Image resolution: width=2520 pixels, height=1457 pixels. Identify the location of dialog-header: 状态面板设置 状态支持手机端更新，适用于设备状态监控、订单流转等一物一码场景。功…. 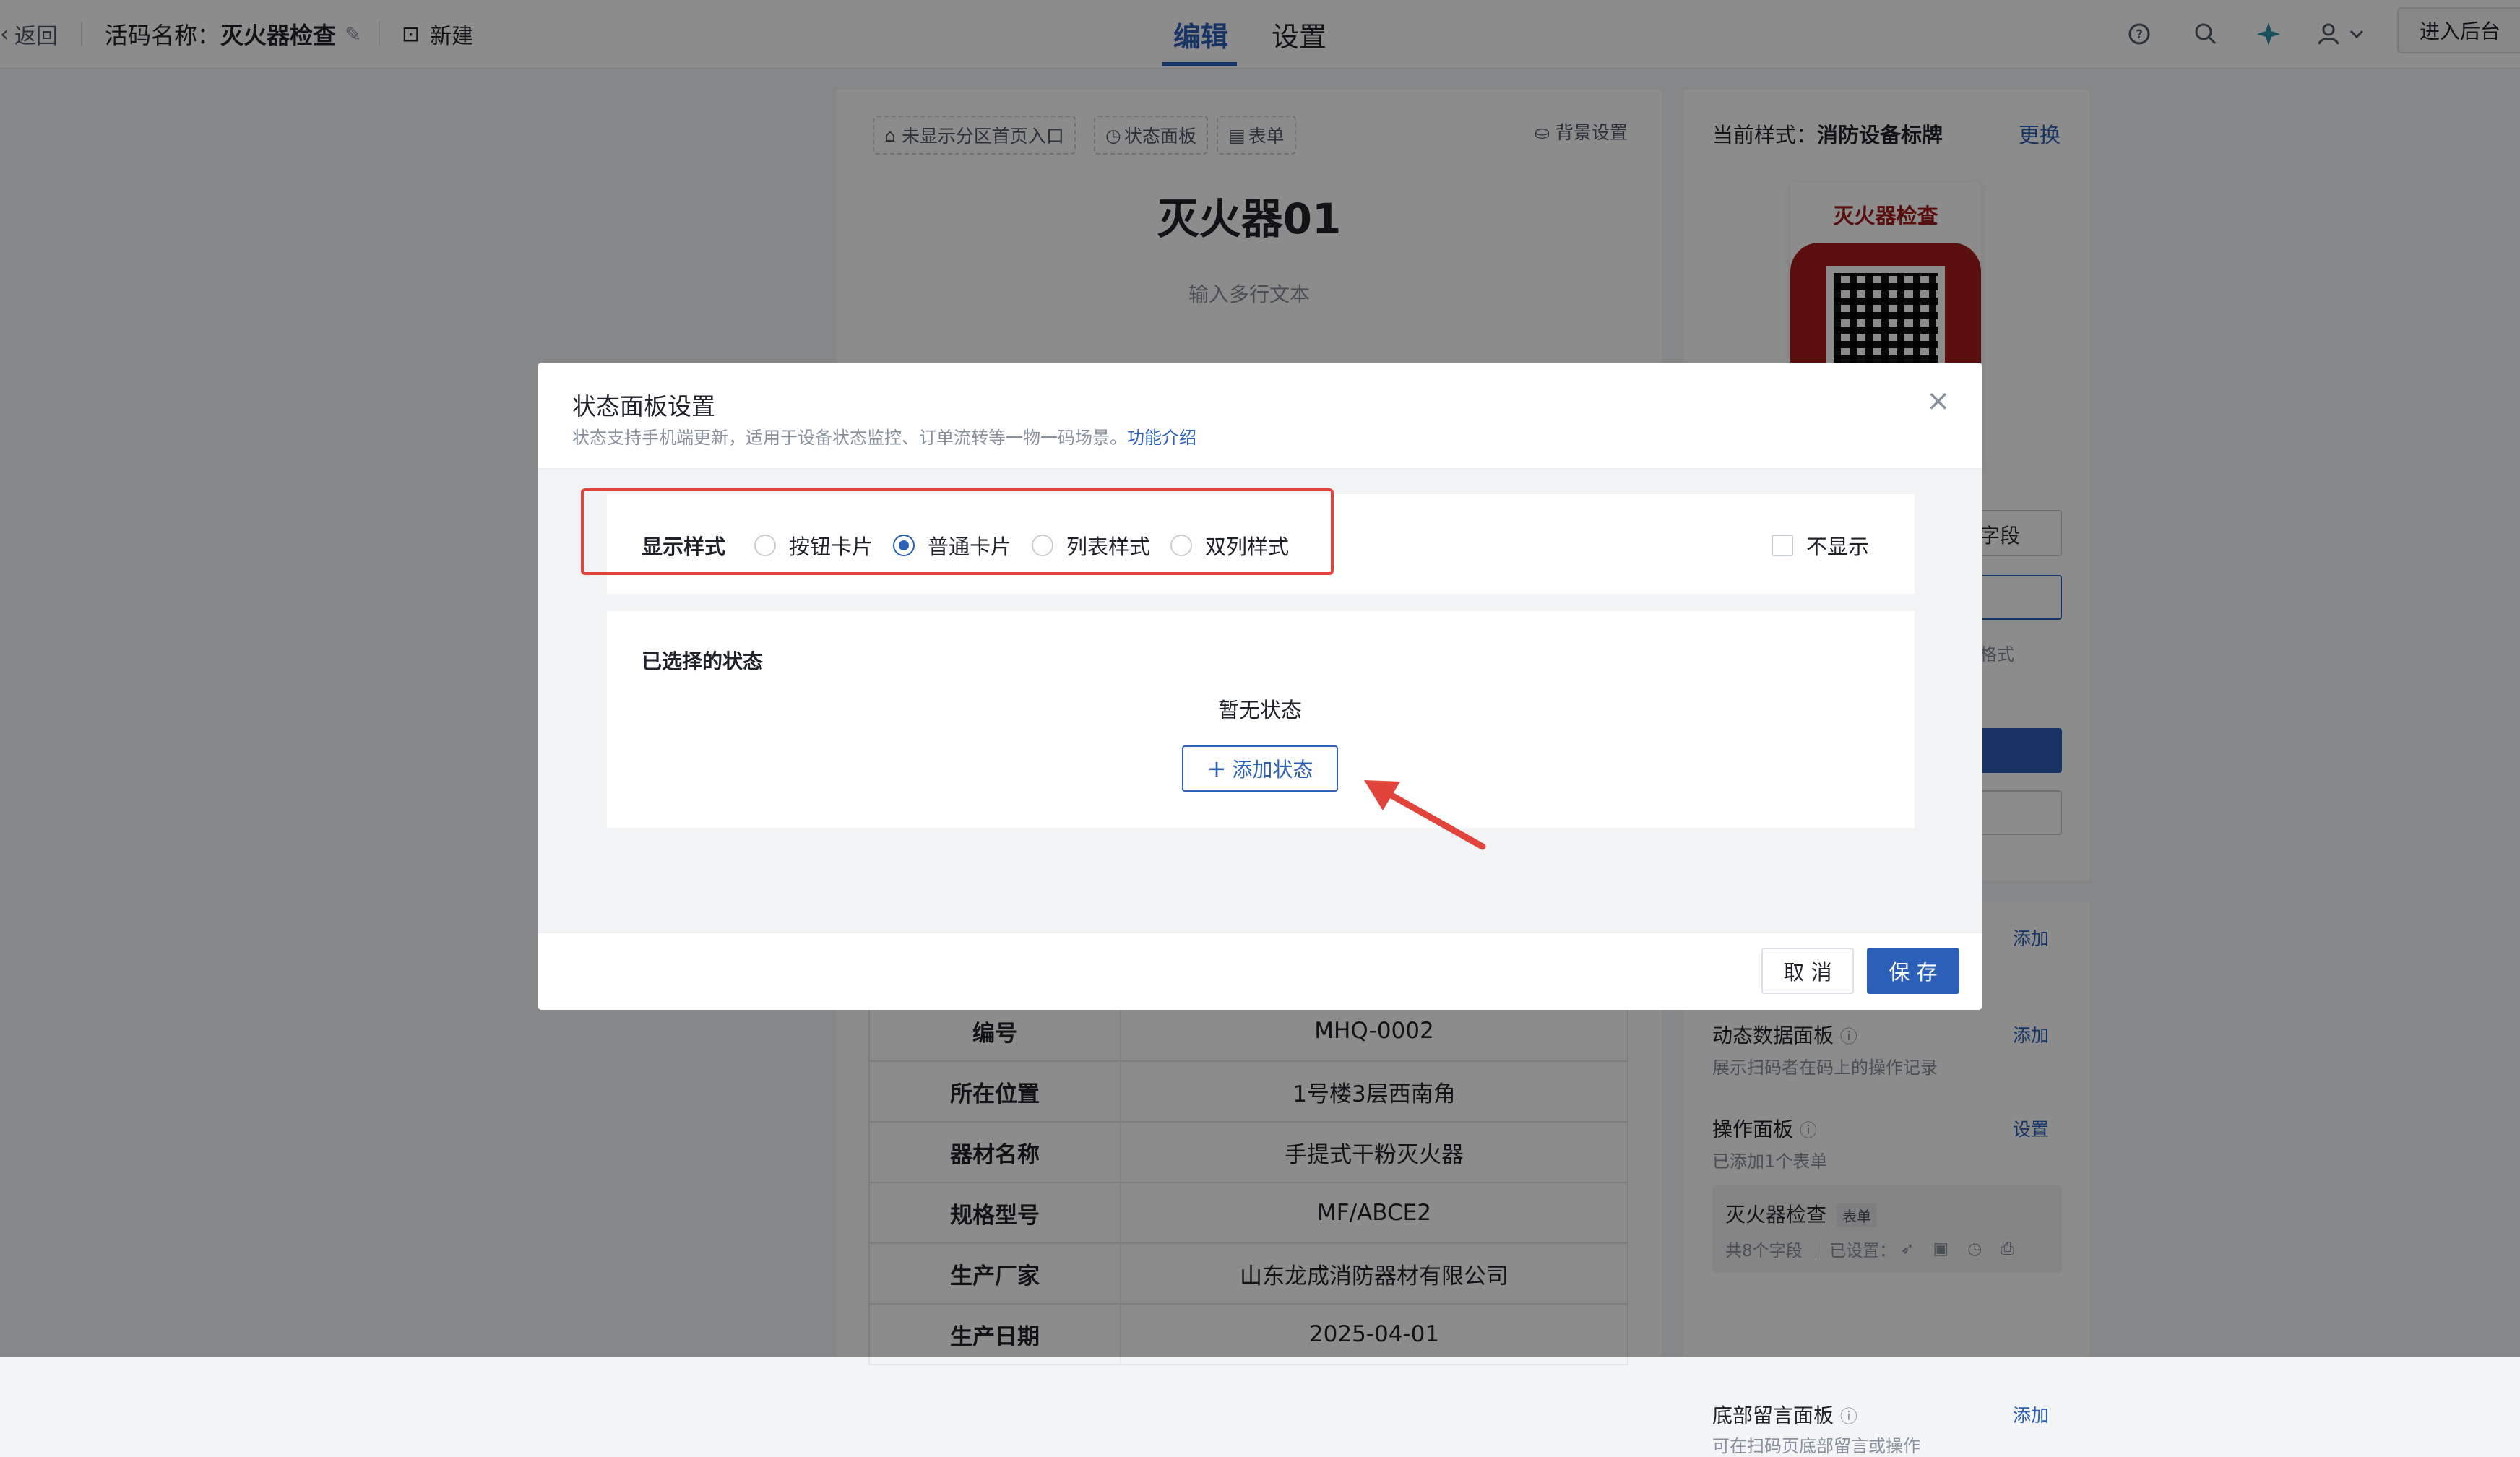
(1260, 416).